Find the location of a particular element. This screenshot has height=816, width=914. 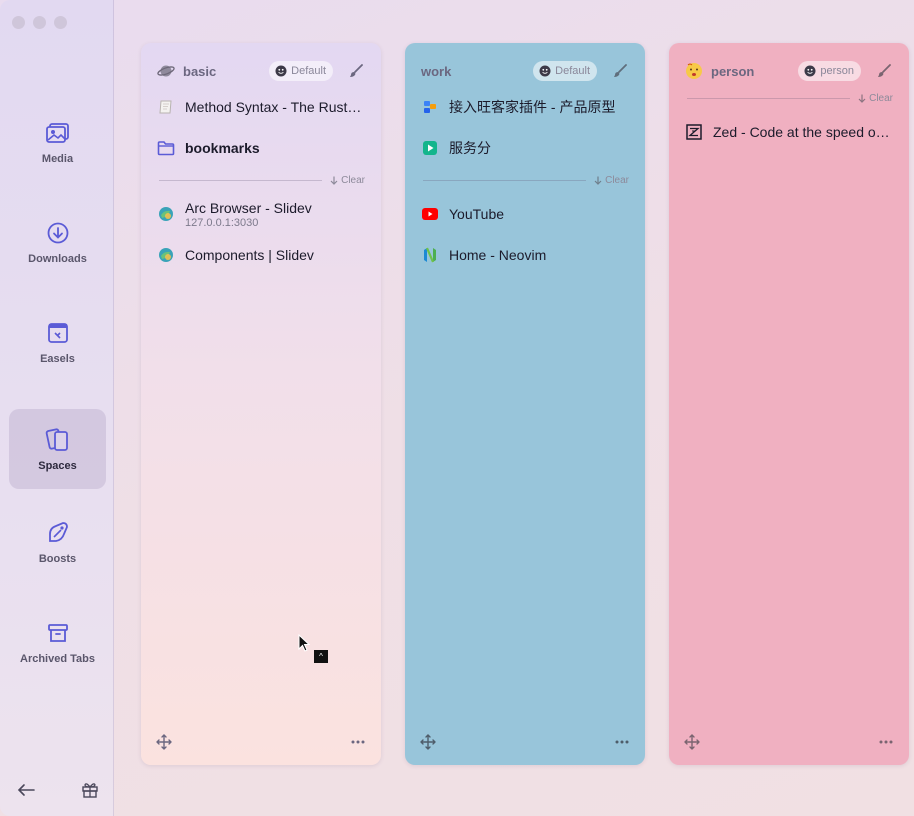

mouse-cursor-icon is located at coordinates (304, 643).